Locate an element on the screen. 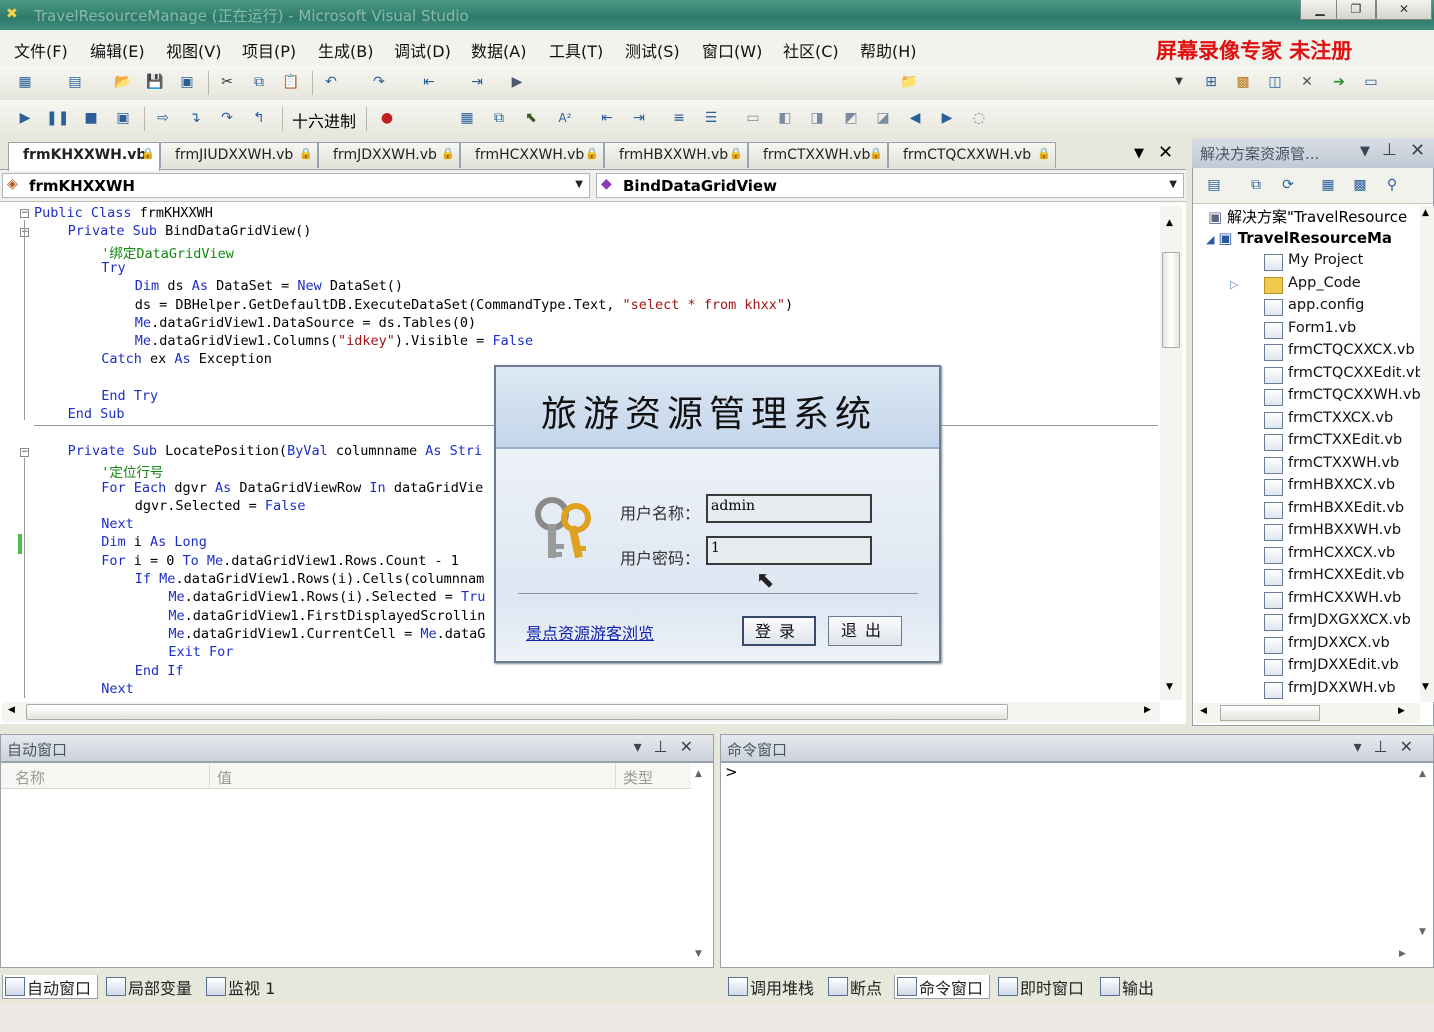 This screenshot has height=1032, width=1434. command-window-pane: > ▲ ▼ ▶ is located at coordinates (1077, 865).